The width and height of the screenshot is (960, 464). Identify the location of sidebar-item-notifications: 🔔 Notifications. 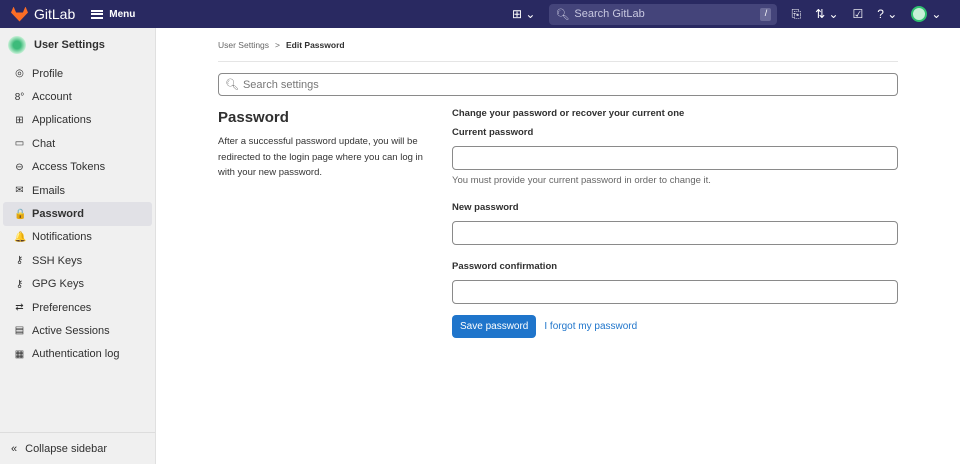
(77, 237).